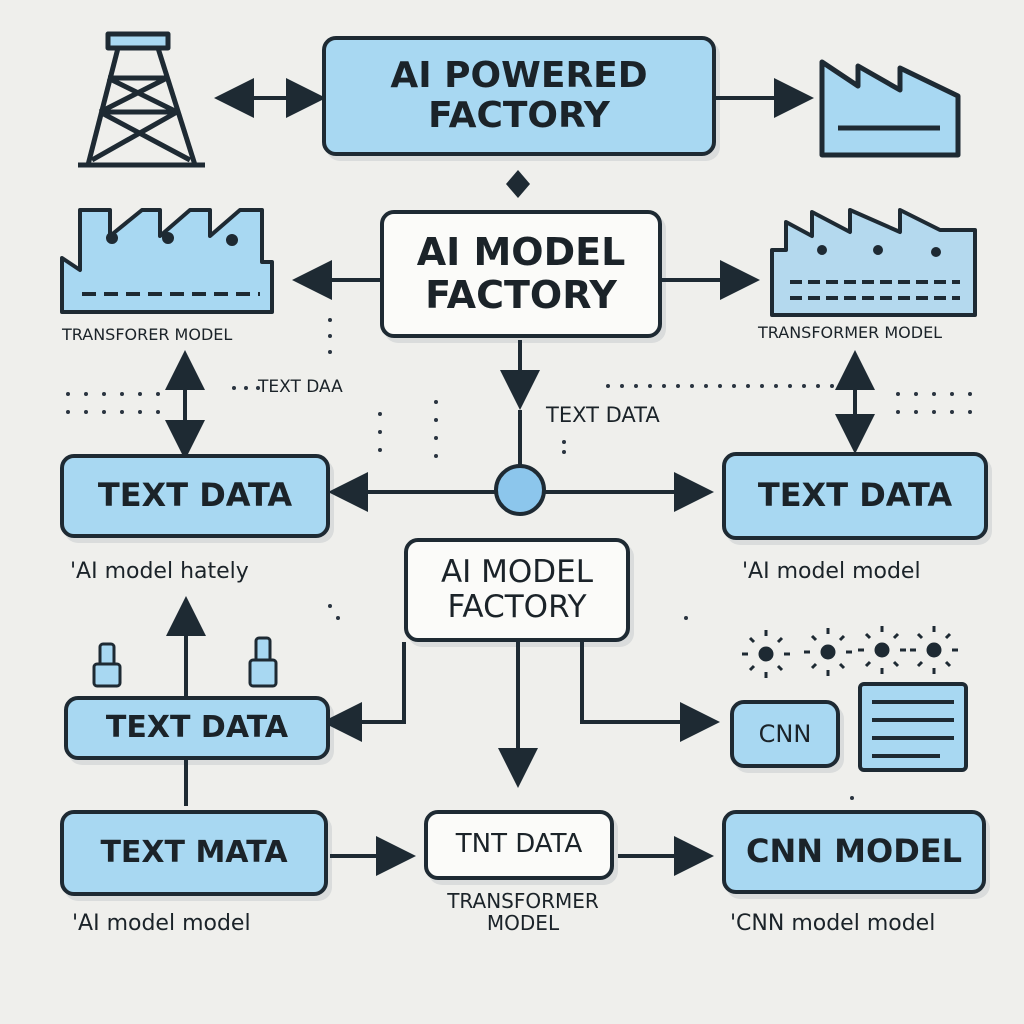 Image resolution: width=1024 pixels, height=1024 pixels. I want to click on sensor-right-icon, so click(263, 662).